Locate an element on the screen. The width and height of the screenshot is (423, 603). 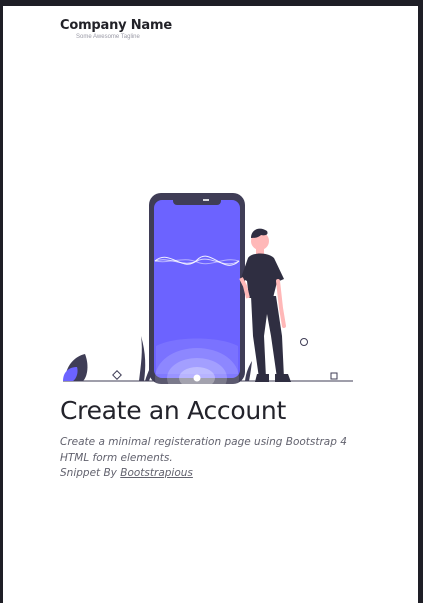
company-tagline: Some Awesome Tagline is located at coordinates (108, 37).